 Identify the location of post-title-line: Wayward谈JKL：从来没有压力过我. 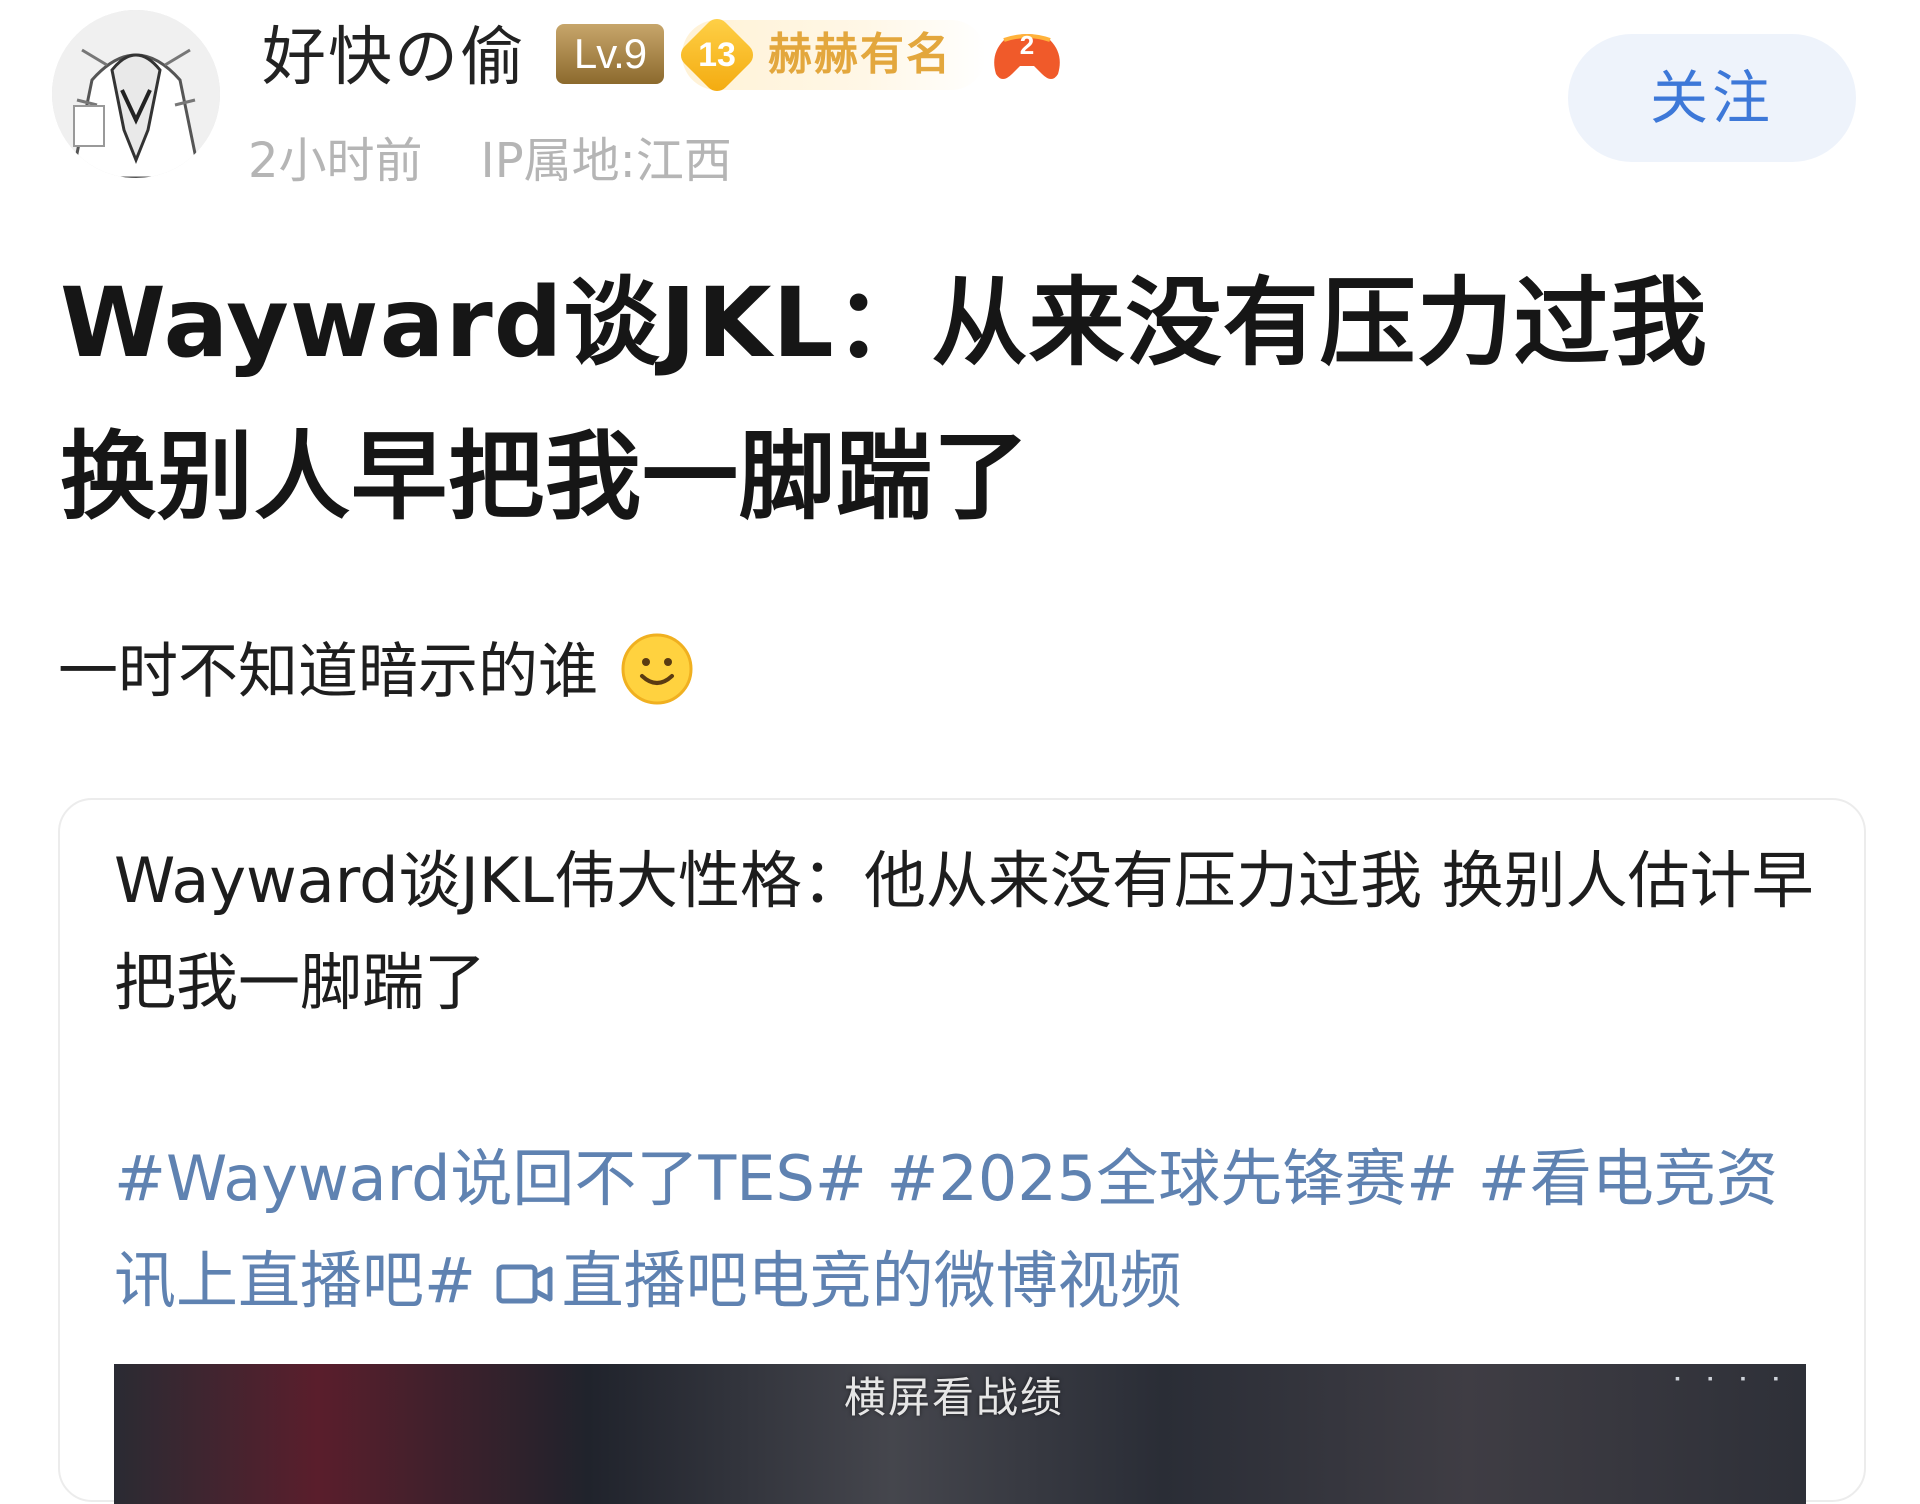
(884, 323).